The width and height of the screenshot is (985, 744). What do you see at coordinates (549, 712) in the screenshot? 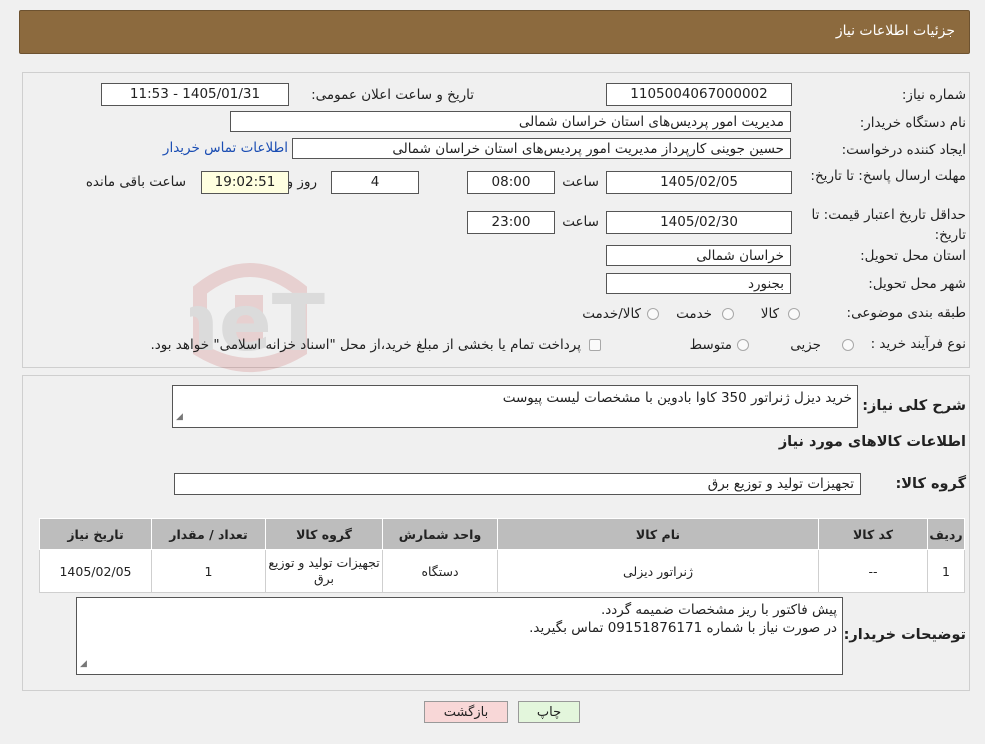
I see `print-button: چاپ` at bounding box center [549, 712].